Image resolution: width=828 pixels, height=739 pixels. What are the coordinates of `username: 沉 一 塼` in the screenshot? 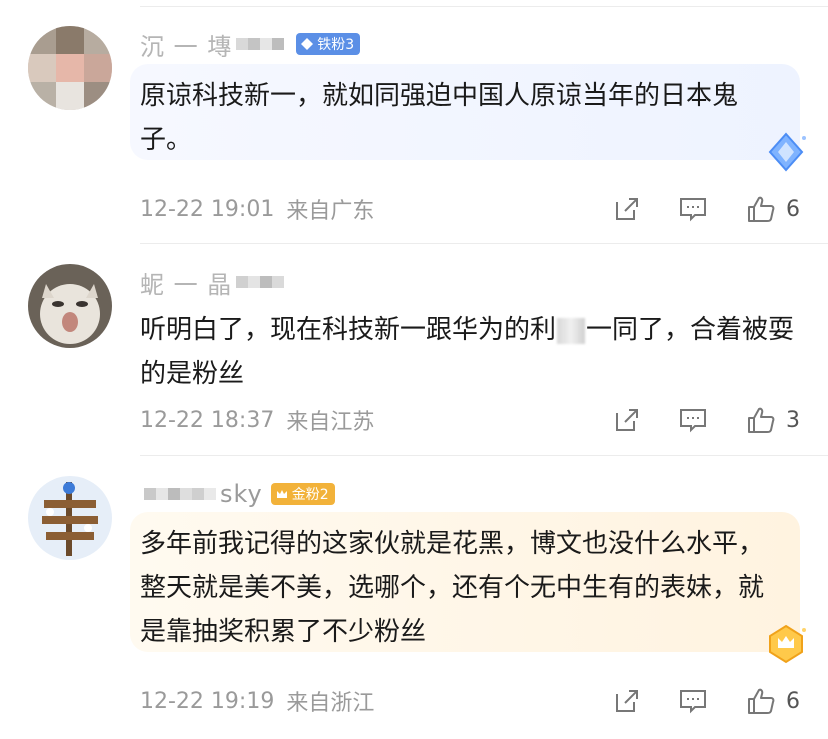 It's located at (186, 44).